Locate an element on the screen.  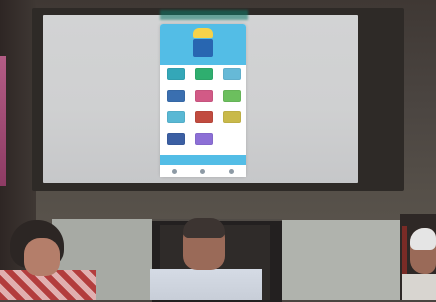
tile-pink-icon is located at coordinates (203, 95).